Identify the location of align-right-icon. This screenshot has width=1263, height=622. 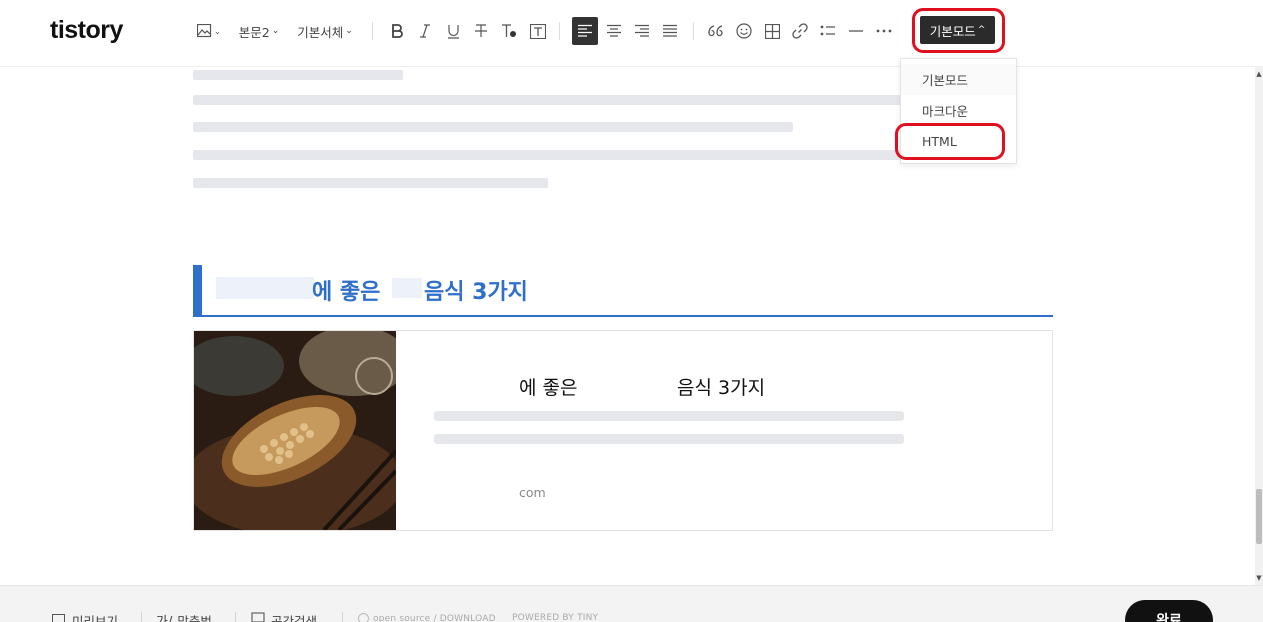
(642, 31).